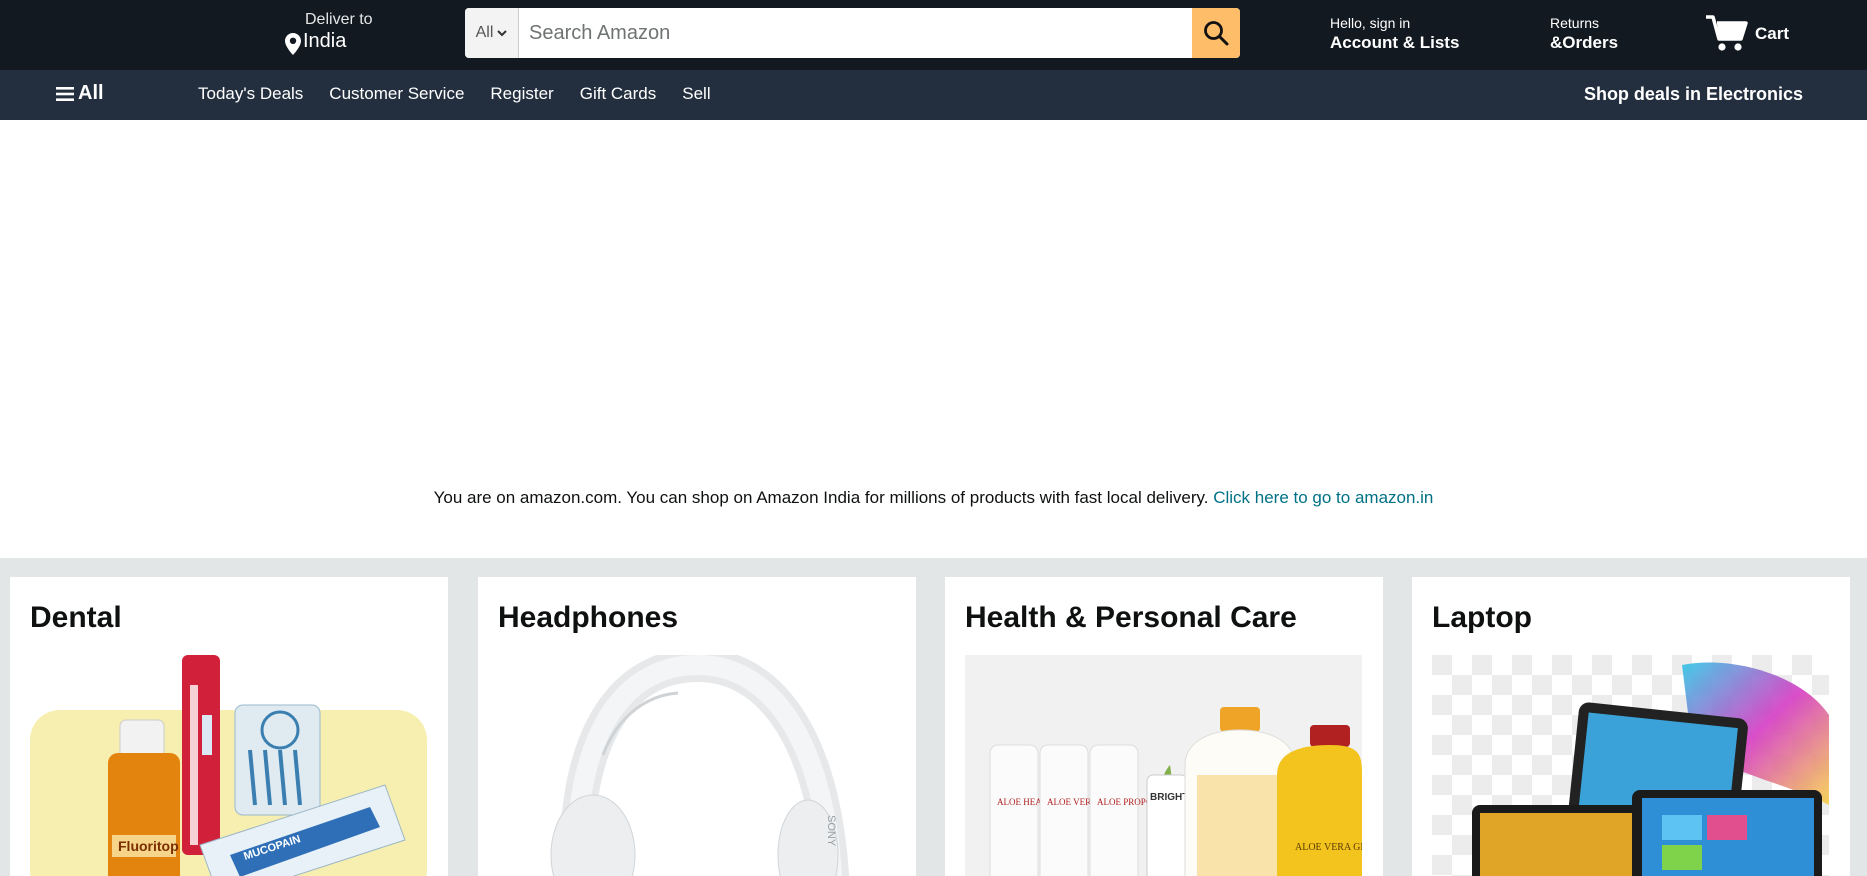  I want to click on search-icon, so click(1216, 33).